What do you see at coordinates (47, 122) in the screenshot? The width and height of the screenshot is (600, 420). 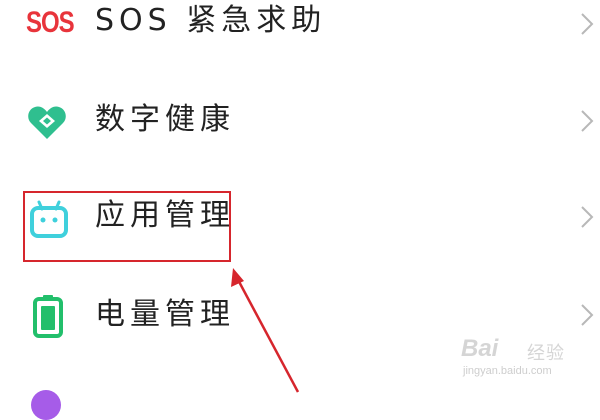 I see `digital-wellbeing-icon` at bounding box center [47, 122].